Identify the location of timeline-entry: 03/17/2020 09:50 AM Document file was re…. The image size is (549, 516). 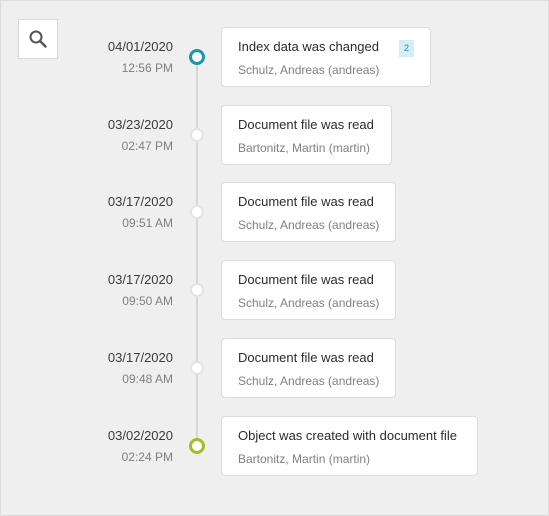
(275, 291).